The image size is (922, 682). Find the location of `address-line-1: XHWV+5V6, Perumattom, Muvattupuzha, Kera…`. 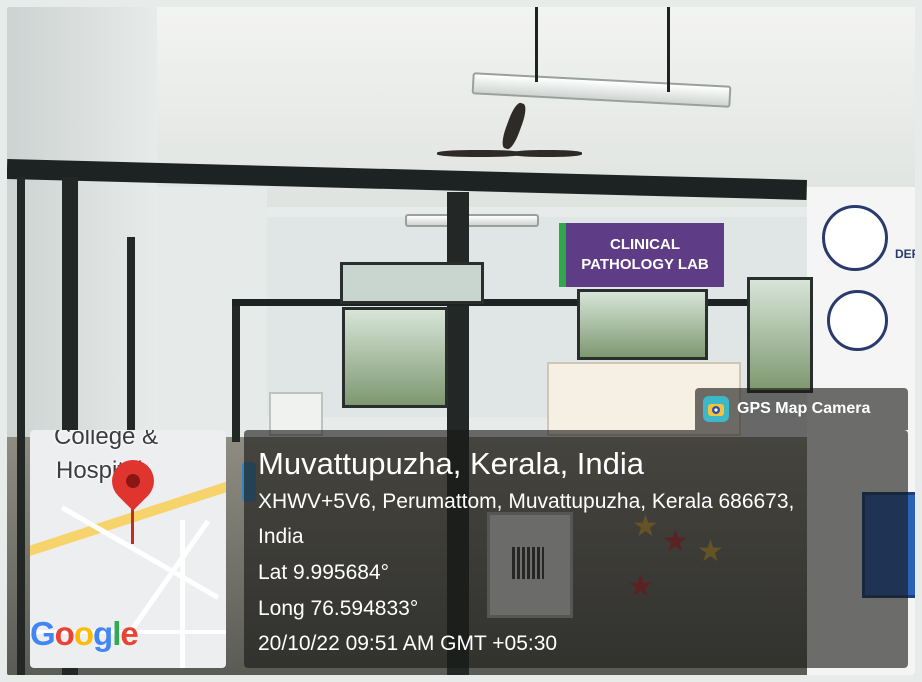

address-line-1: XHWV+5V6, Perumattom, Muvattupuzha, Kera… is located at coordinates (526, 501).